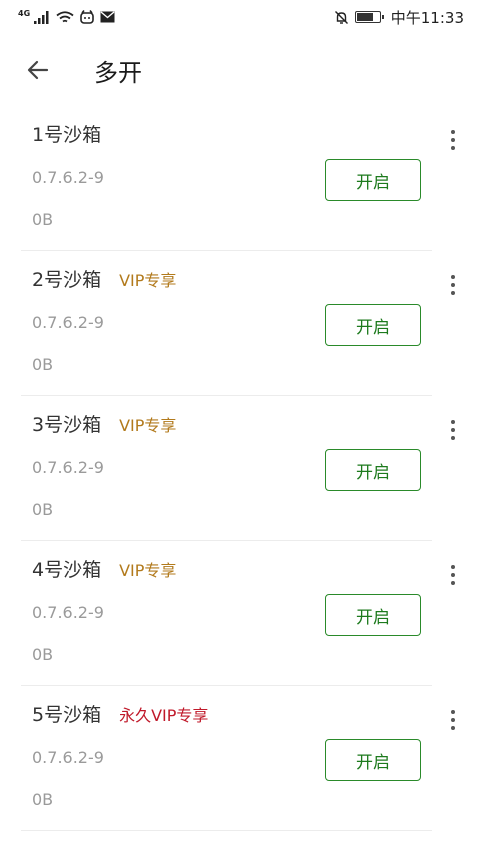 The width and height of the screenshot is (480, 853). I want to click on sandbox-title-row: 5号沙箱 永久VIP专享, so click(120, 713).